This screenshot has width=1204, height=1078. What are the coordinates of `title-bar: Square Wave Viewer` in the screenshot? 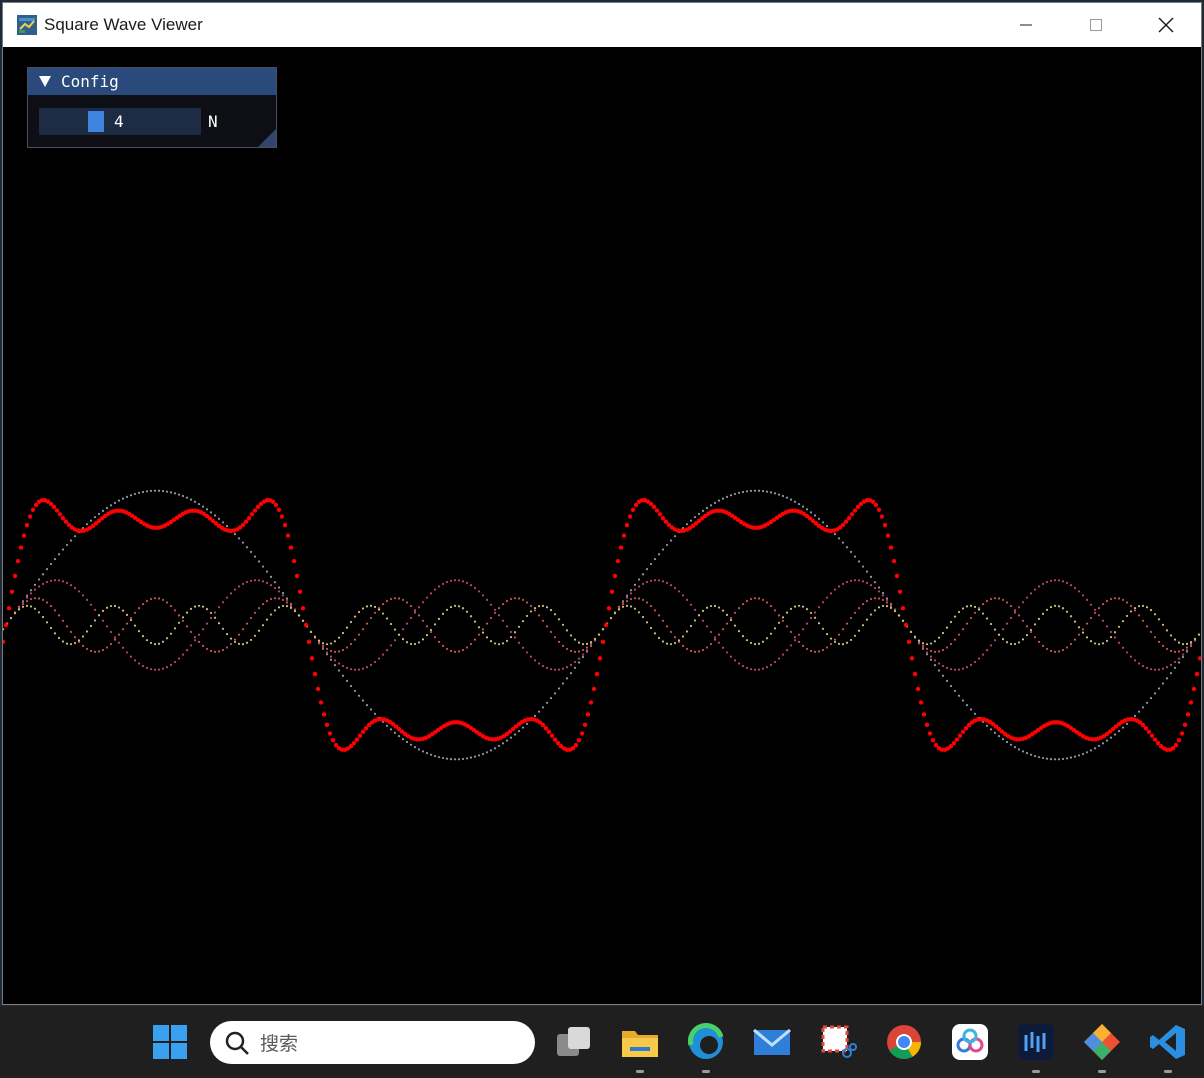 It's located at (602, 25).